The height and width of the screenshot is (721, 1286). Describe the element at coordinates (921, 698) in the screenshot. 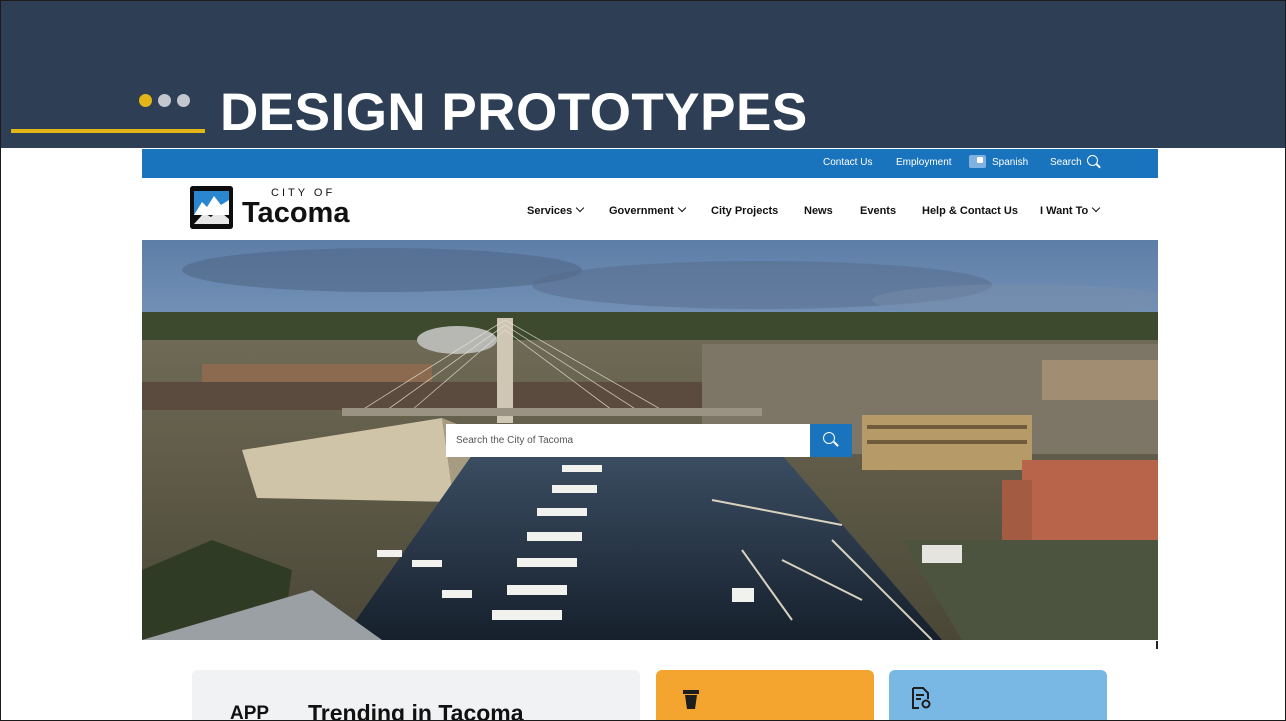

I see `document-icon` at that location.